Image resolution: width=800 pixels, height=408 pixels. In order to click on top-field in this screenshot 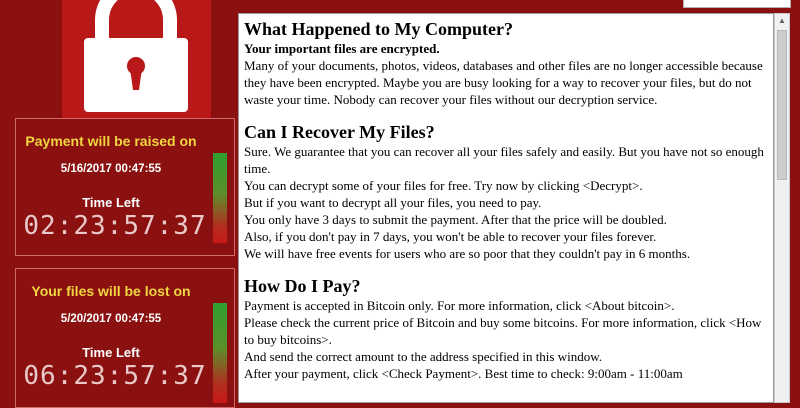, I will do `click(737, 4)`.